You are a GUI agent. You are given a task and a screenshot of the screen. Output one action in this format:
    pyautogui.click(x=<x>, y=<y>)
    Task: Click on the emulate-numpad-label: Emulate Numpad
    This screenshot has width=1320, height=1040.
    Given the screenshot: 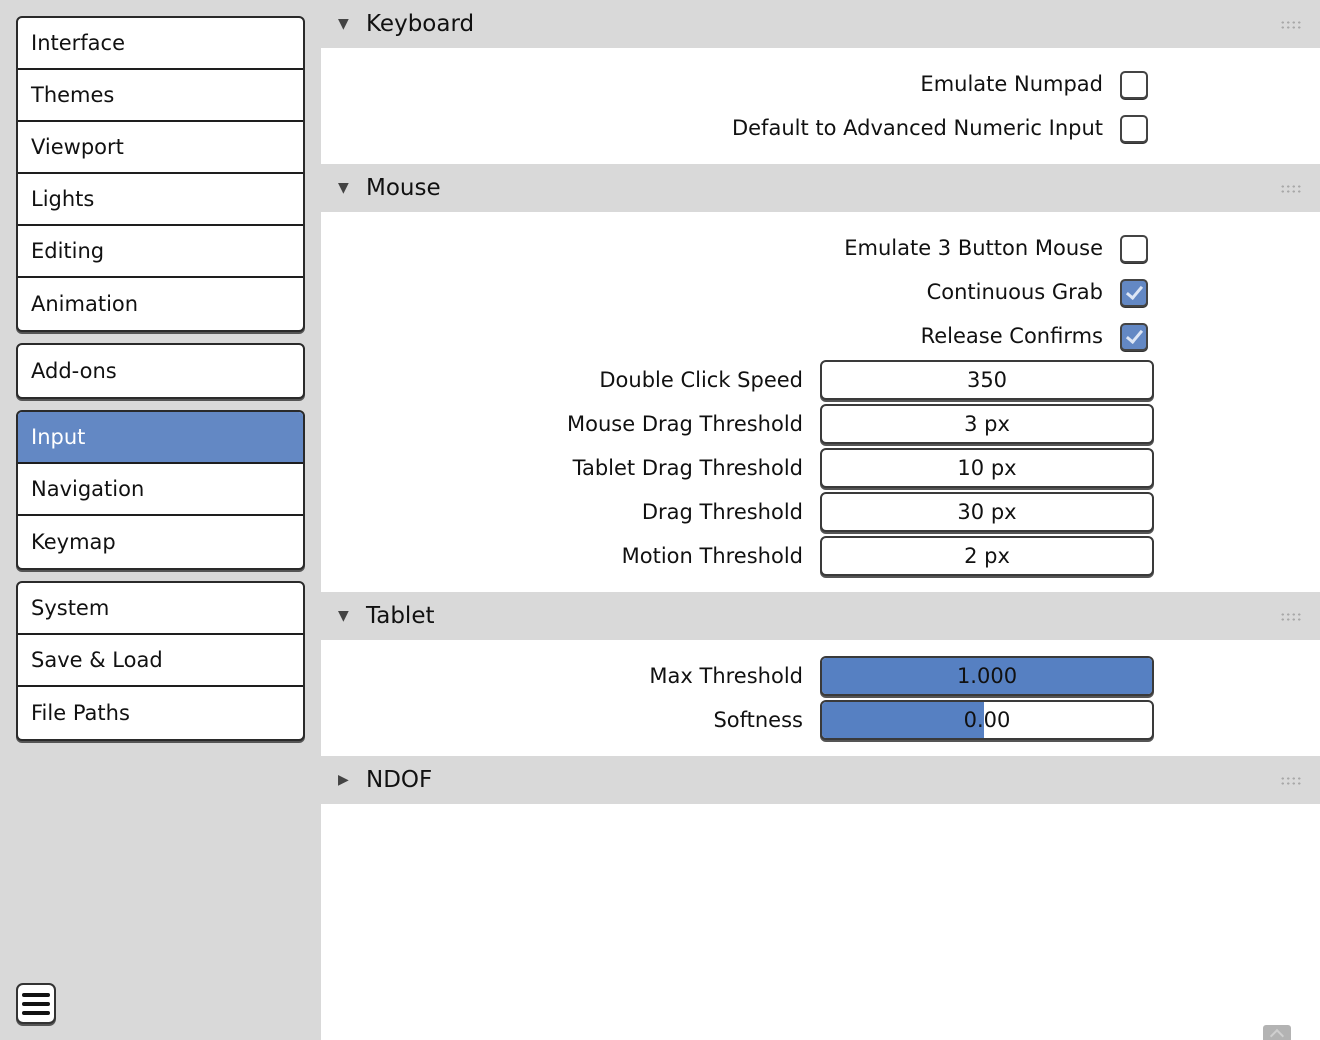 What is the action you would take?
    pyautogui.click(x=1011, y=84)
    